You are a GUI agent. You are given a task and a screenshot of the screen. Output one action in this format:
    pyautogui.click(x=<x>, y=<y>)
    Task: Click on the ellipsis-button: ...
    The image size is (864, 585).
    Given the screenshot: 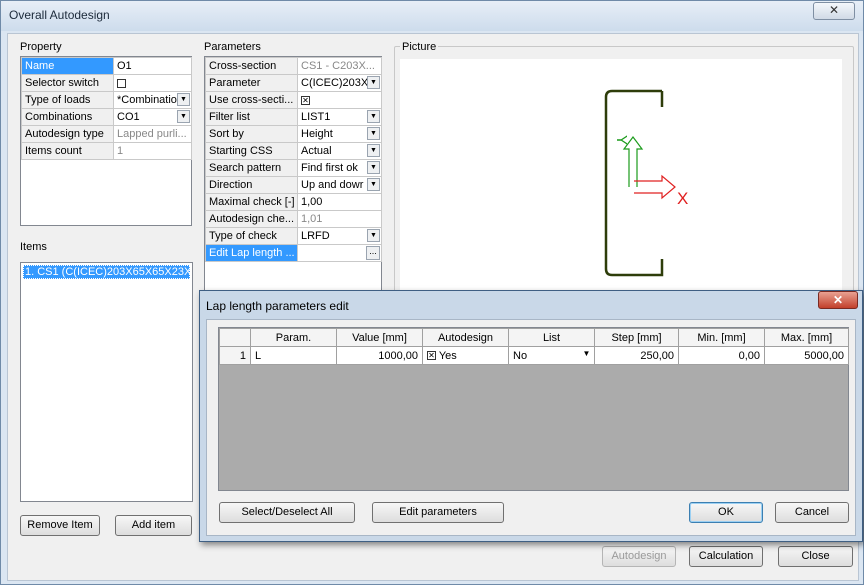 What is the action you would take?
    pyautogui.click(x=373, y=253)
    